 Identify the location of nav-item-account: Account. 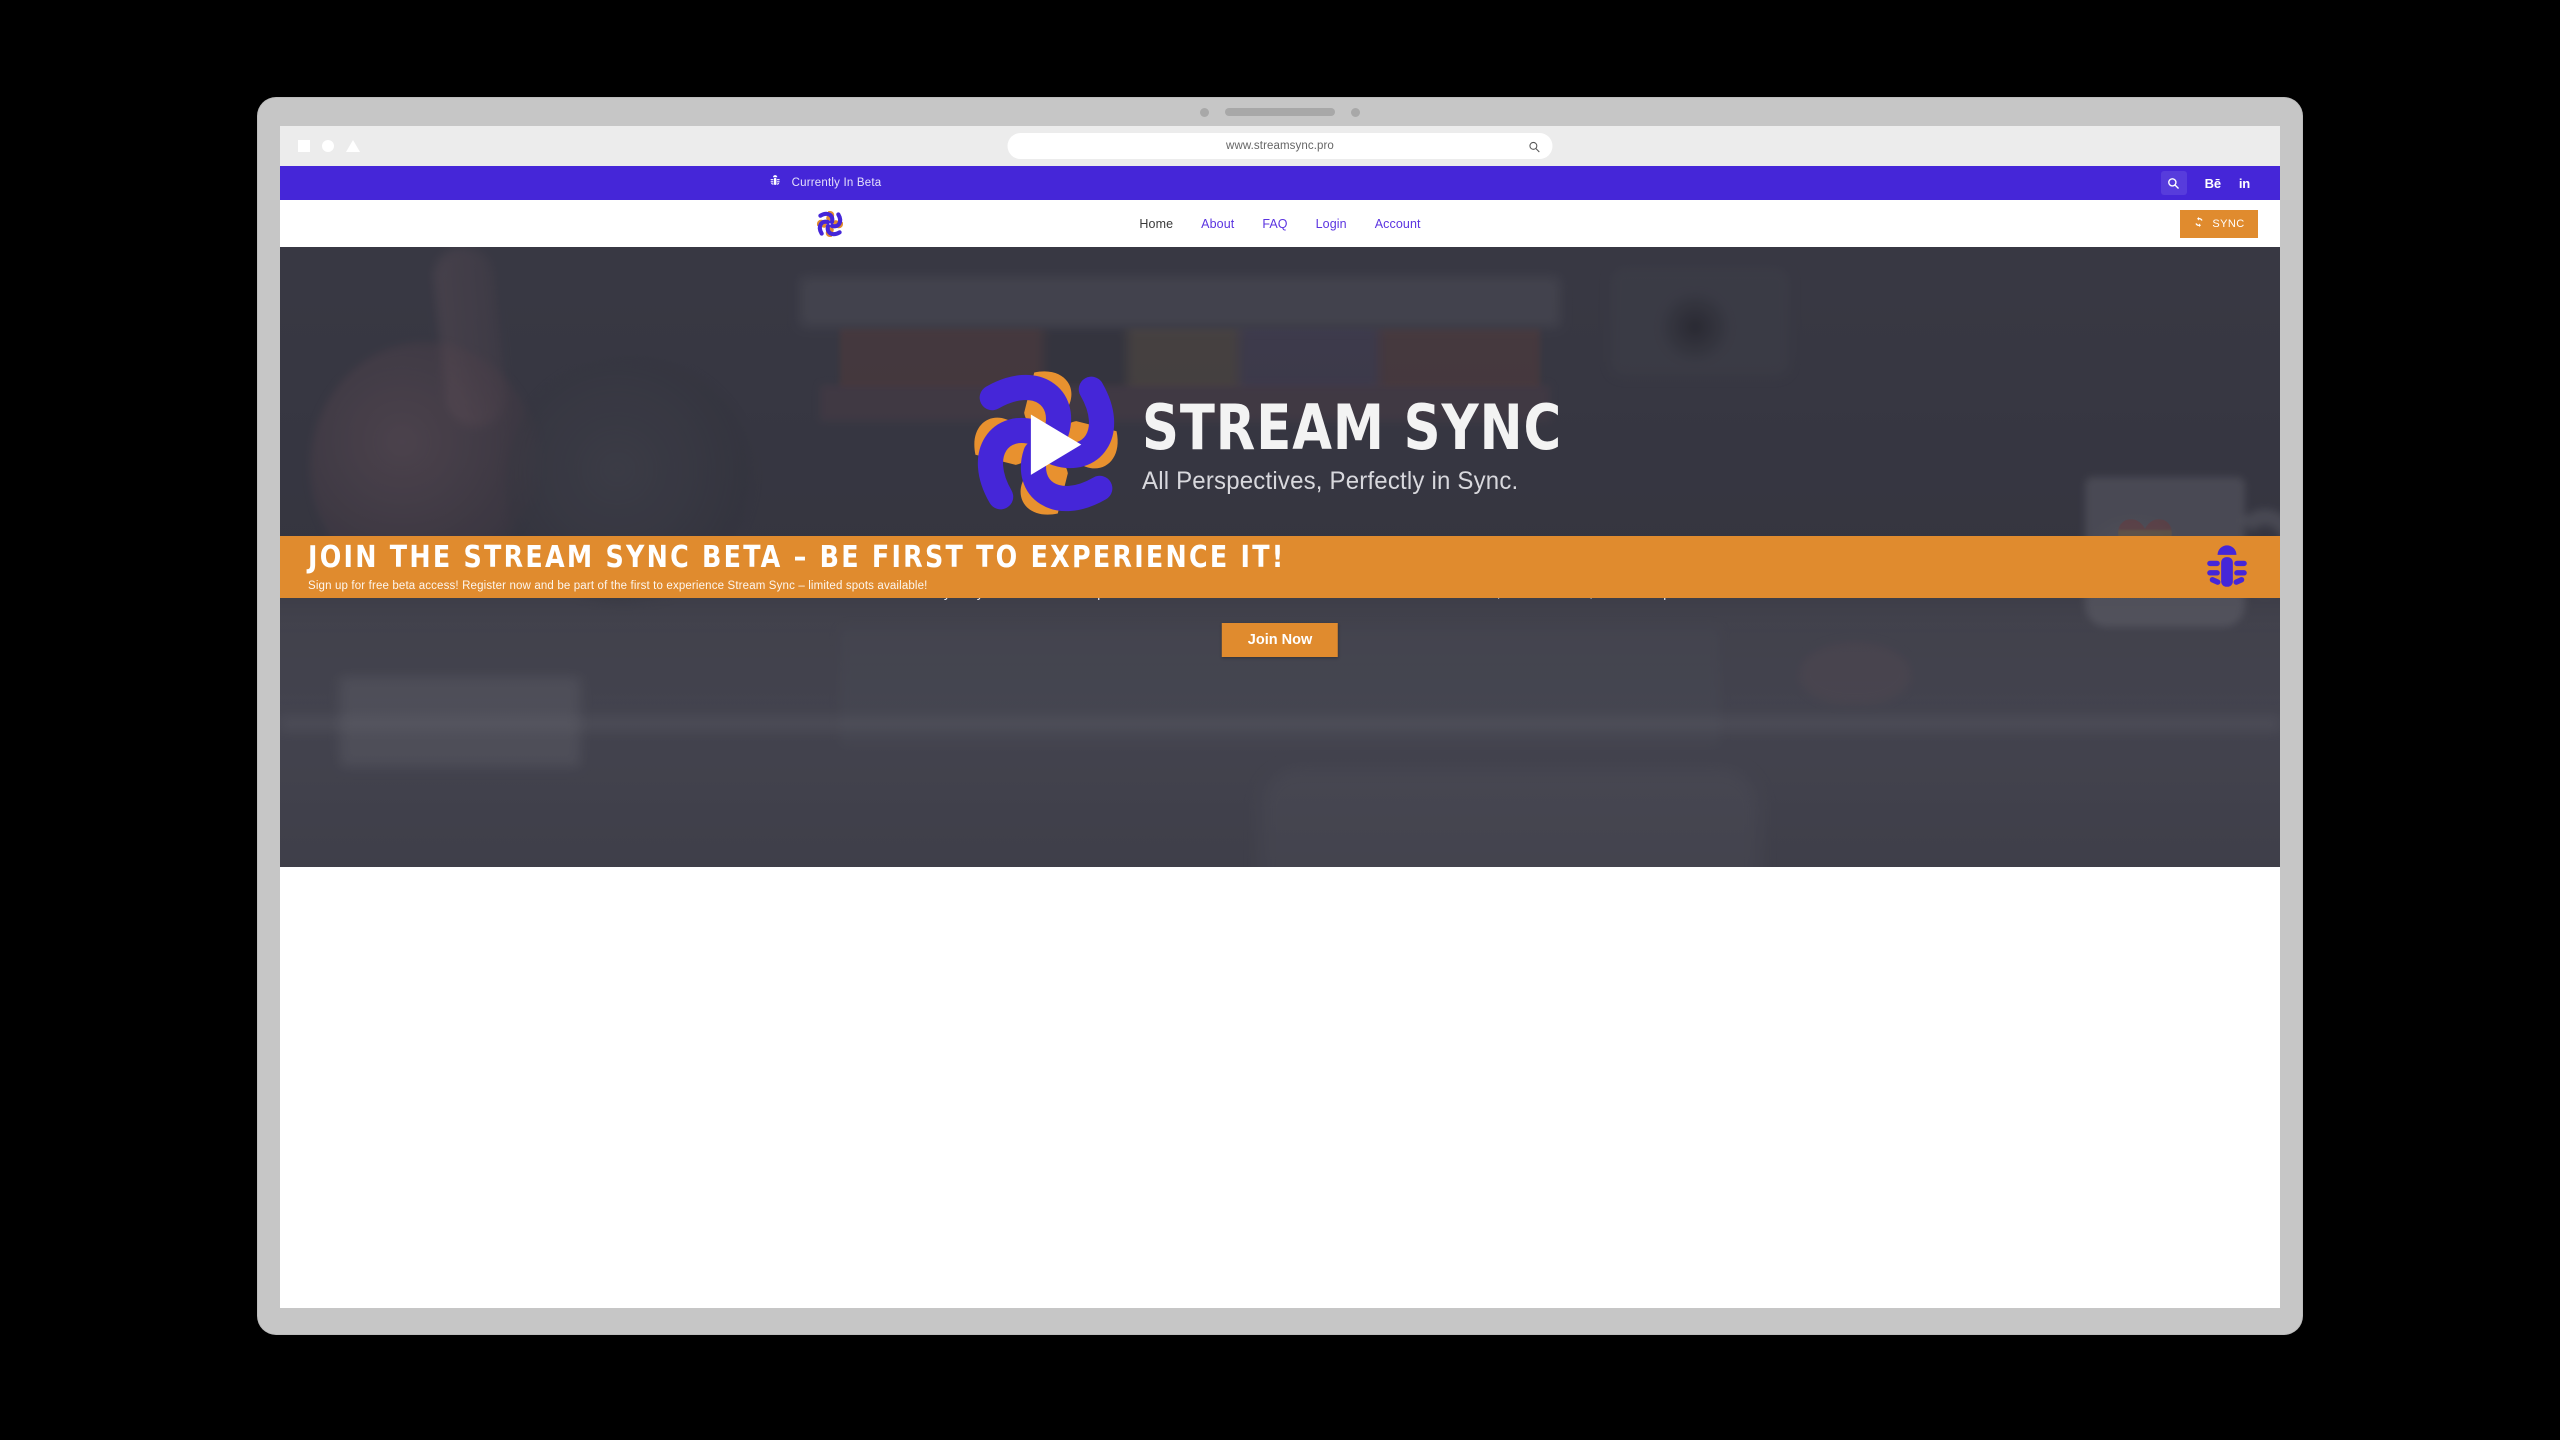
(1398, 224).